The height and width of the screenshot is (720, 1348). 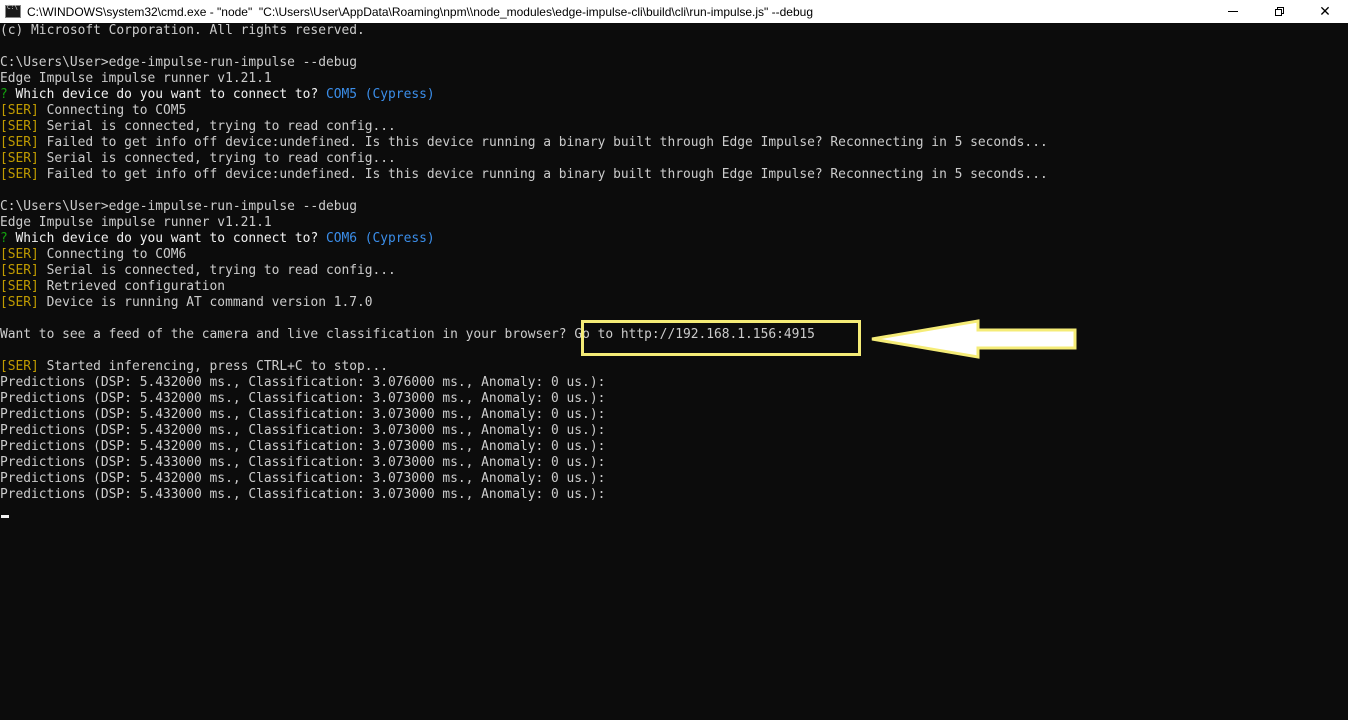 What do you see at coordinates (674, 287) in the screenshot?
I see `log-line: [SER] Retrieved configuration` at bounding box center [674, 287].